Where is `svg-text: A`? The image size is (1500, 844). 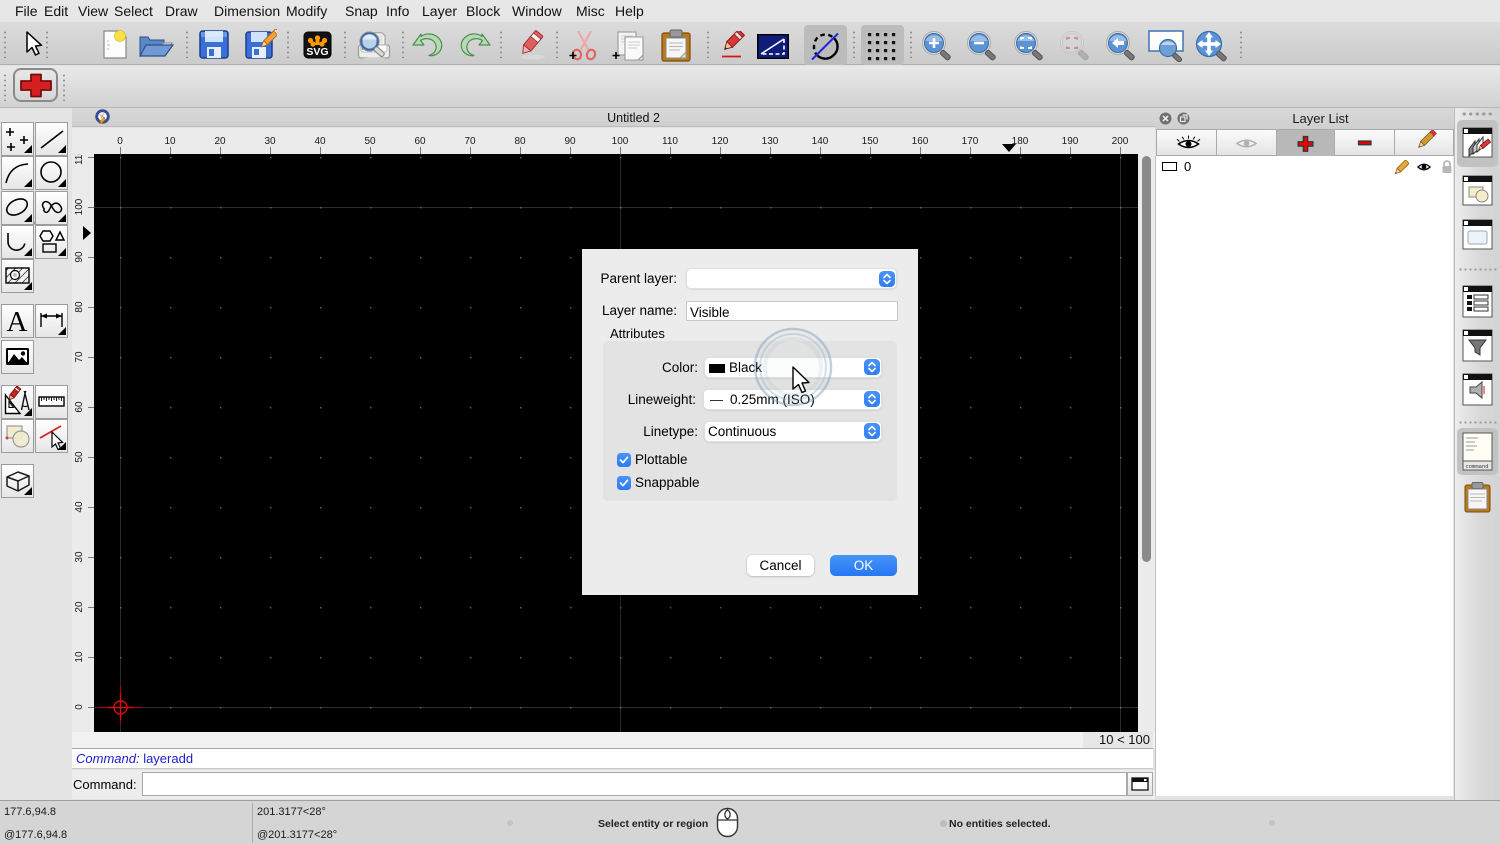
svg-text: A is located at coordinates (17, 321).